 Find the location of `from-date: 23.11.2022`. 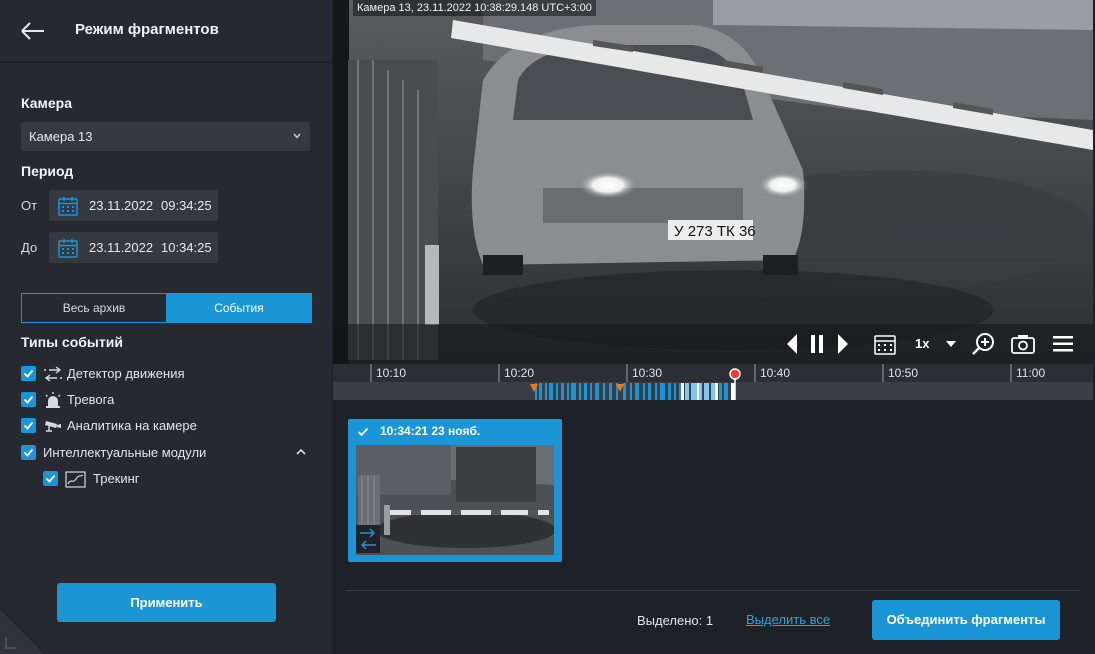

from-date: 23.11.2022 is located at coordinates (121, 205).